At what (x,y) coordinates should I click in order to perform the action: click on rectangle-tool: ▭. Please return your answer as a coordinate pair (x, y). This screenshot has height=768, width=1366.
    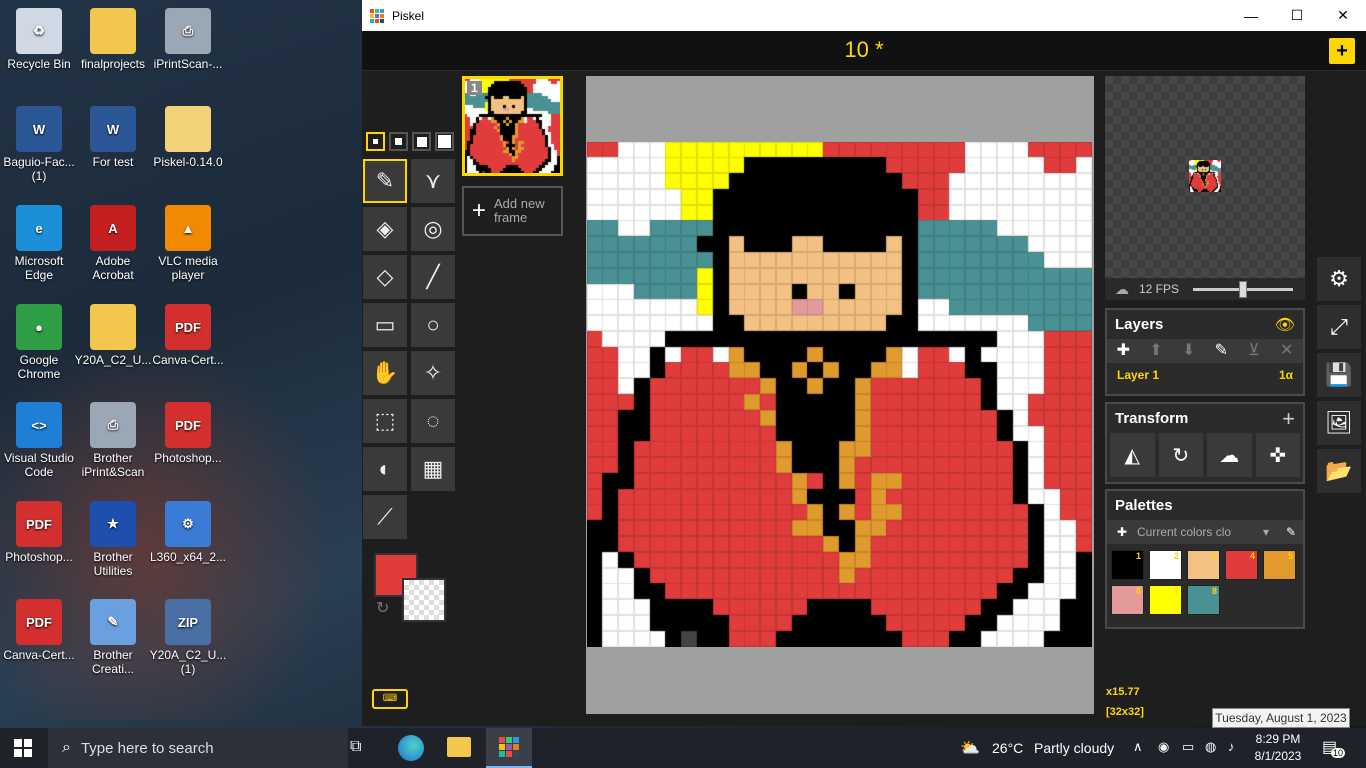
    Looking at the image, I should click on (385, 325).